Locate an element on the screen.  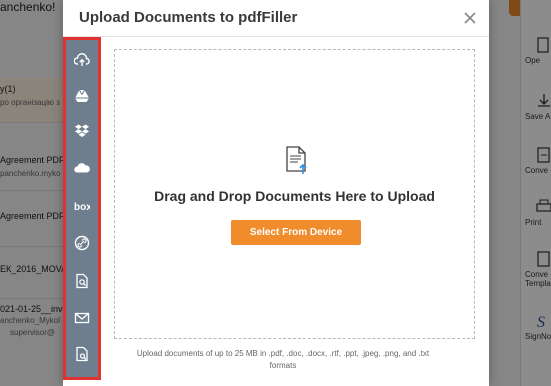
upload-source-document-search is located at coordinates (82, 354).